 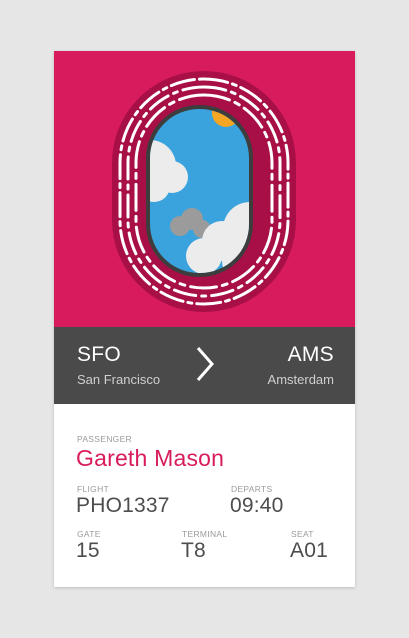 I want to click on seat-label: SEAT, so click(x=302, y=534).